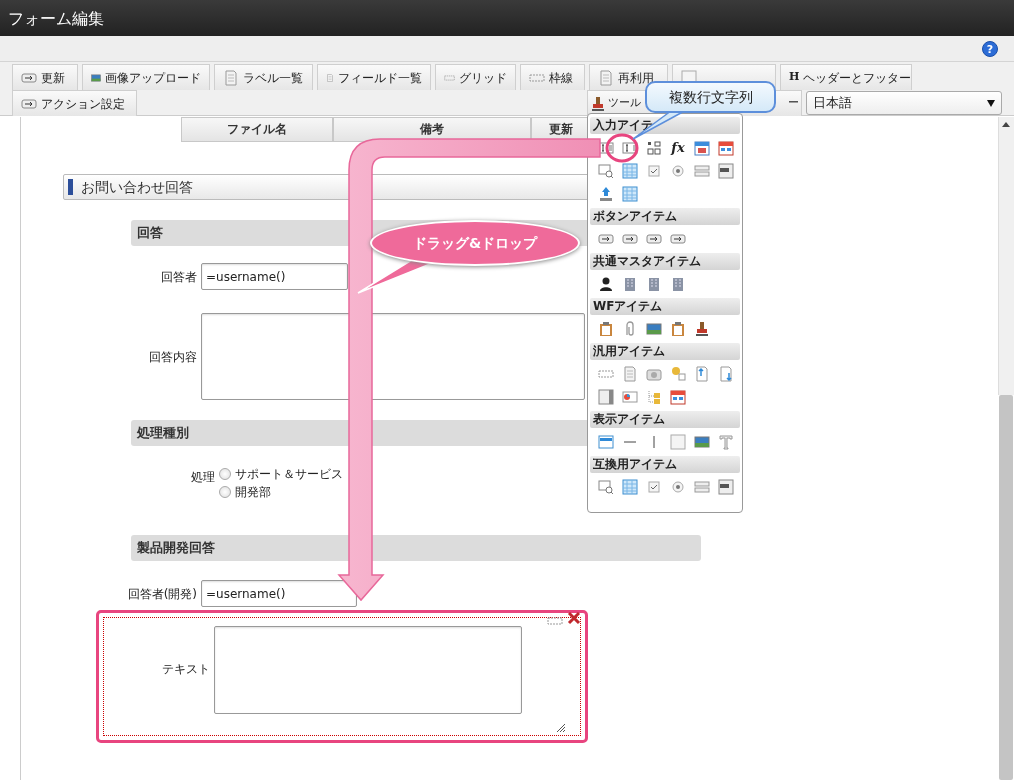 The height and width of the screenshot is (780, 1014). I want to click on field-label: 回答者, so click(178, 277).